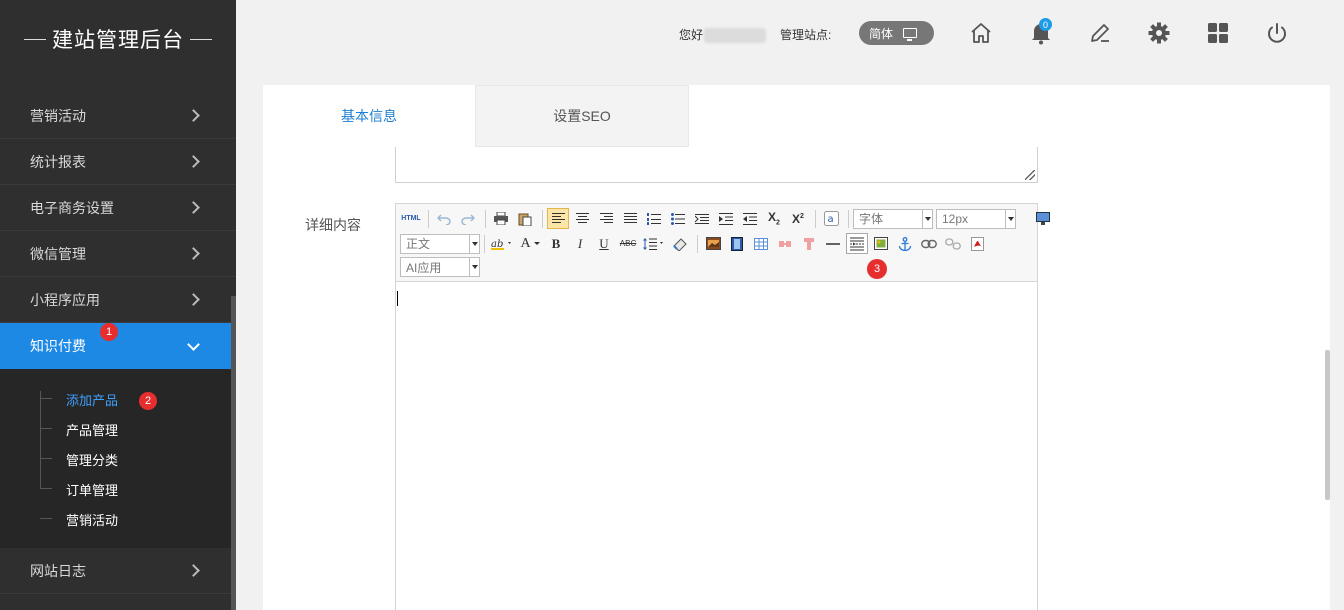  Describe the element at coordinates (735, 35) in the screenshot. I see `username-redacted` at that location.